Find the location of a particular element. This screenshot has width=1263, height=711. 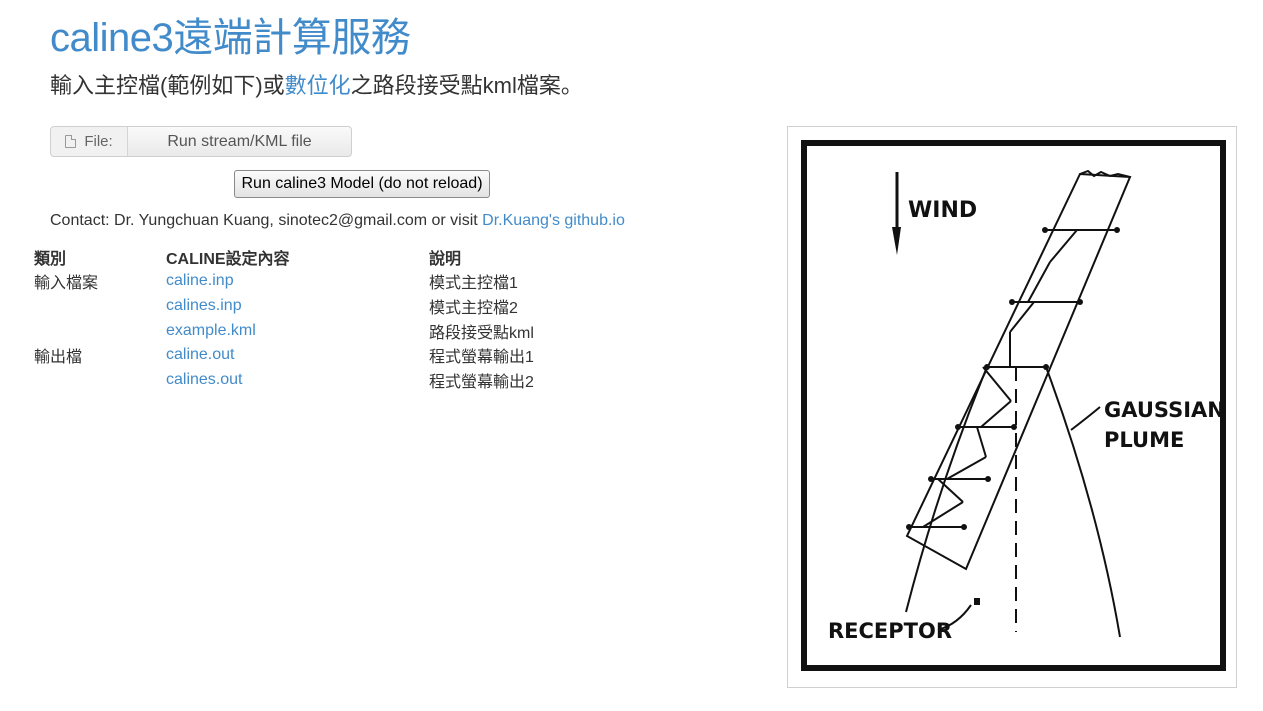

table-row: calines.inp 模式主控檔2 is located at coordinates (331, 306).